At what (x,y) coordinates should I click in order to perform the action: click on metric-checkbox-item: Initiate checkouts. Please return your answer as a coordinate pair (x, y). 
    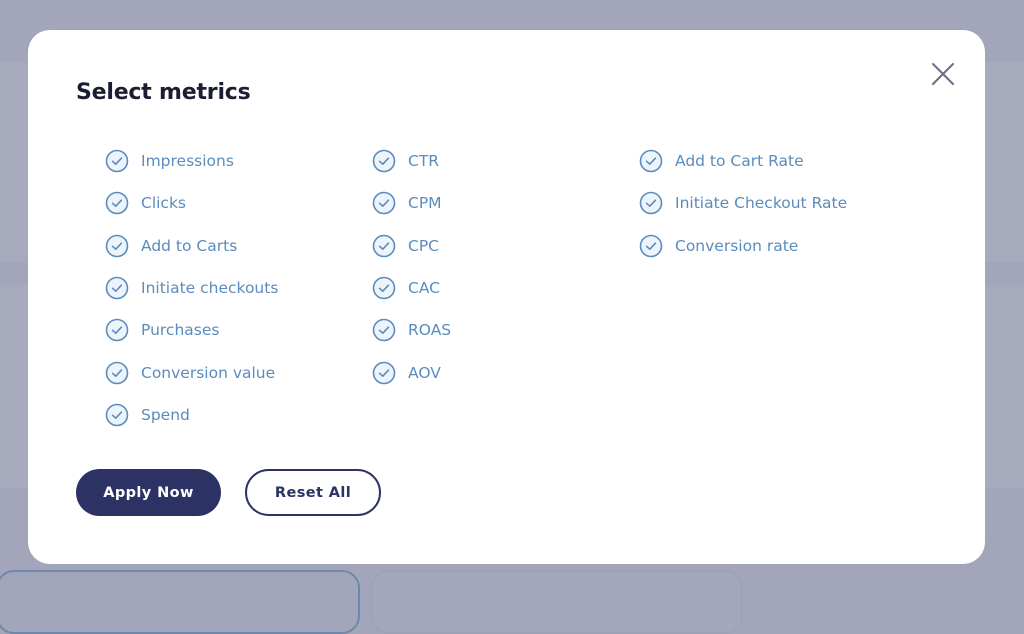
    Looking at the image, I should click on (191, 288).